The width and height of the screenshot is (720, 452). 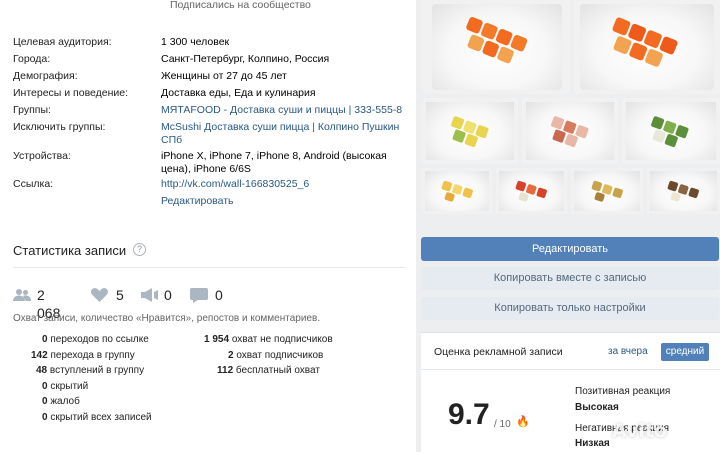 What do you see at coordinates (502, 424) in the screenshot?
I see `rating-max: / 10` at bounding box center [502, 424].